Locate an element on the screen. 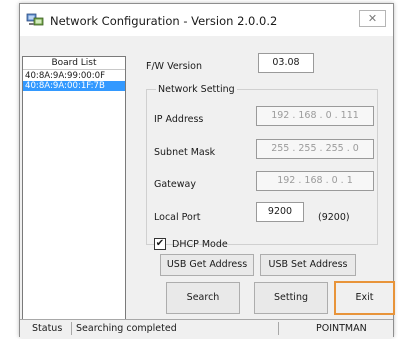  network-setting-label: Network Setting is located at coordinates (196, 89).